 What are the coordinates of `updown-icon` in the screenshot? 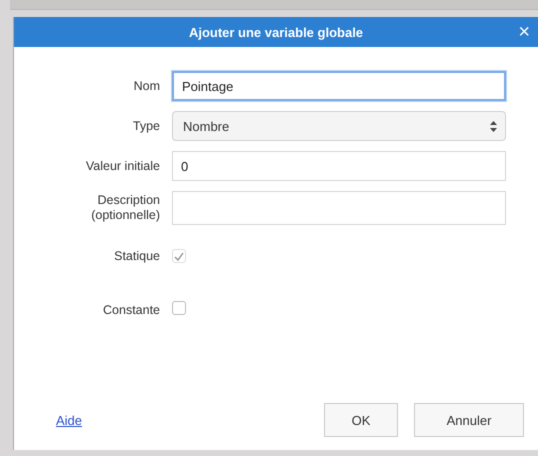 It's located at (493, 126).